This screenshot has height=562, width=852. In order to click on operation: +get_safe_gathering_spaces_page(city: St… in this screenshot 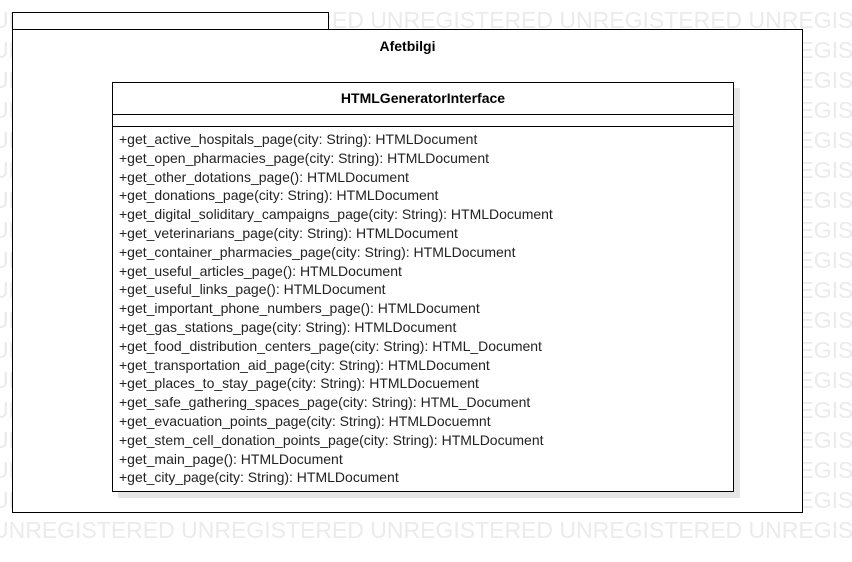, I will do `click(325, 402)`.